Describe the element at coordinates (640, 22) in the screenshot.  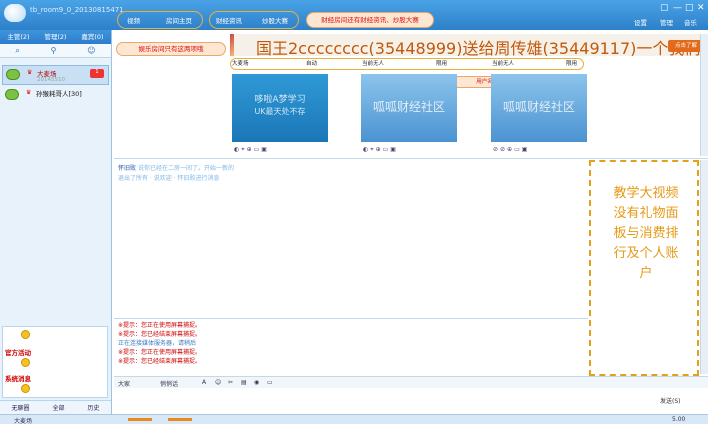
I see `settings-button: 设置` at that location.